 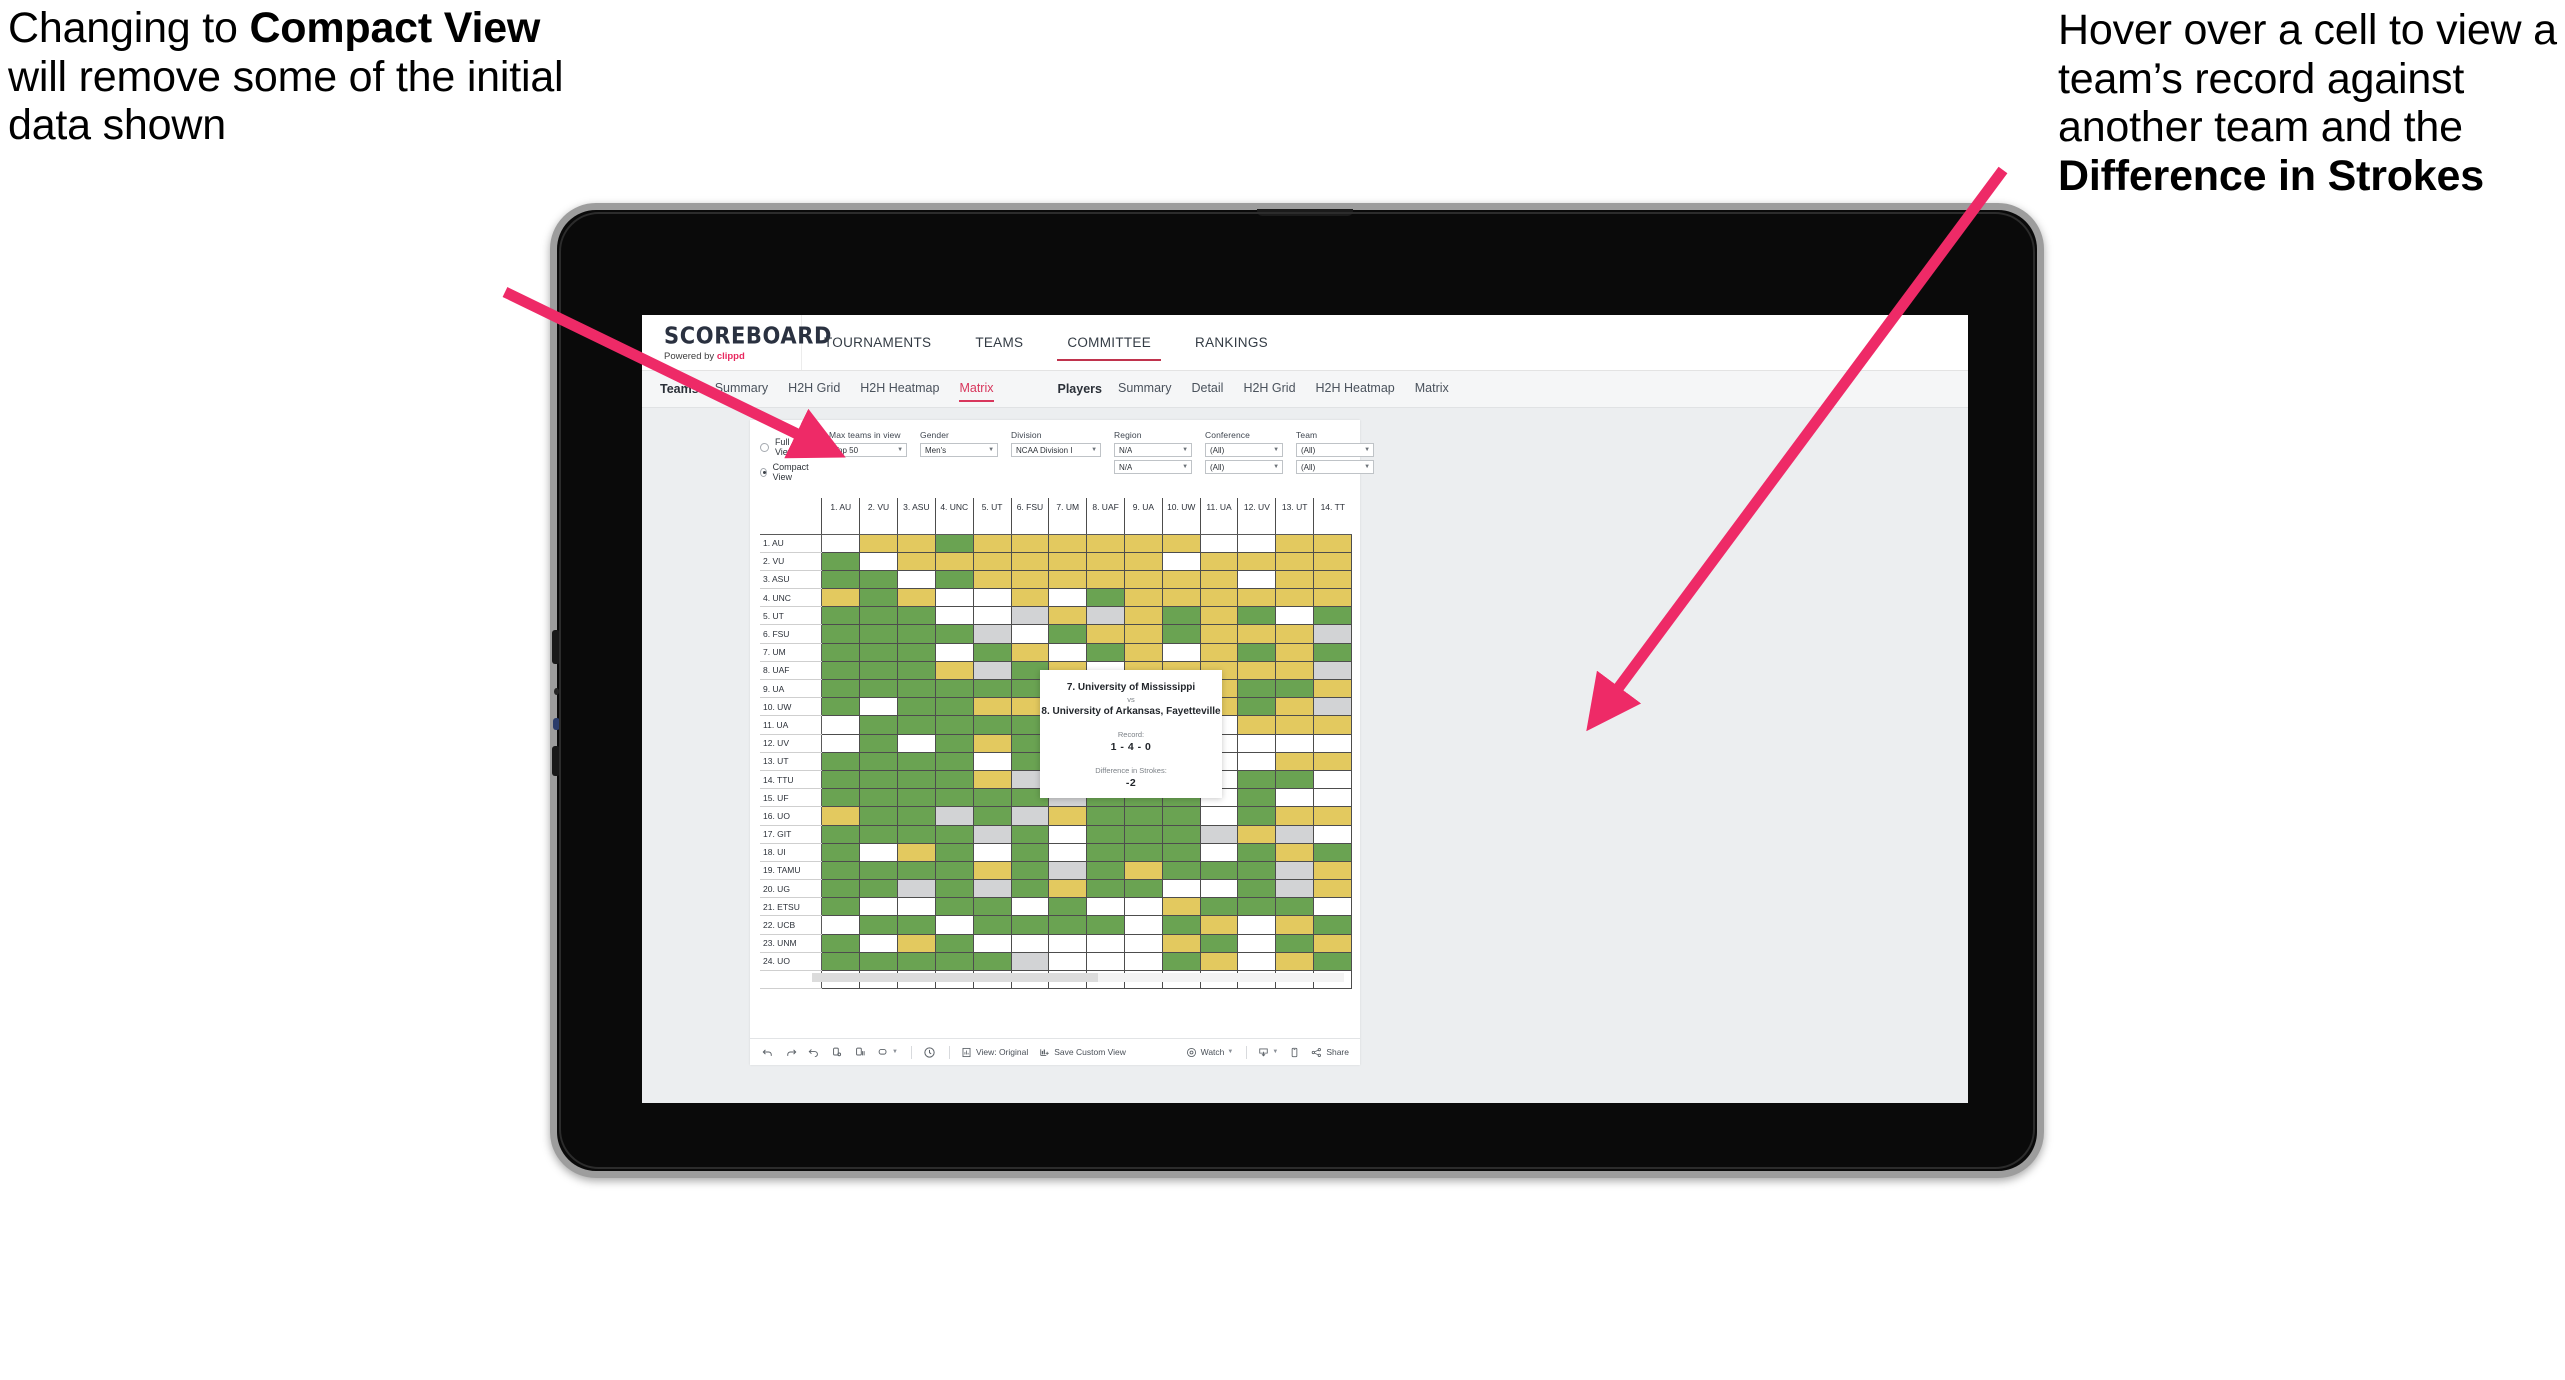 What do you see at coordinates (1269, 389) in the screenshot?
I see `subtab-players-h2h-grid: H2H Grid` at bounding box center [1269, 389].